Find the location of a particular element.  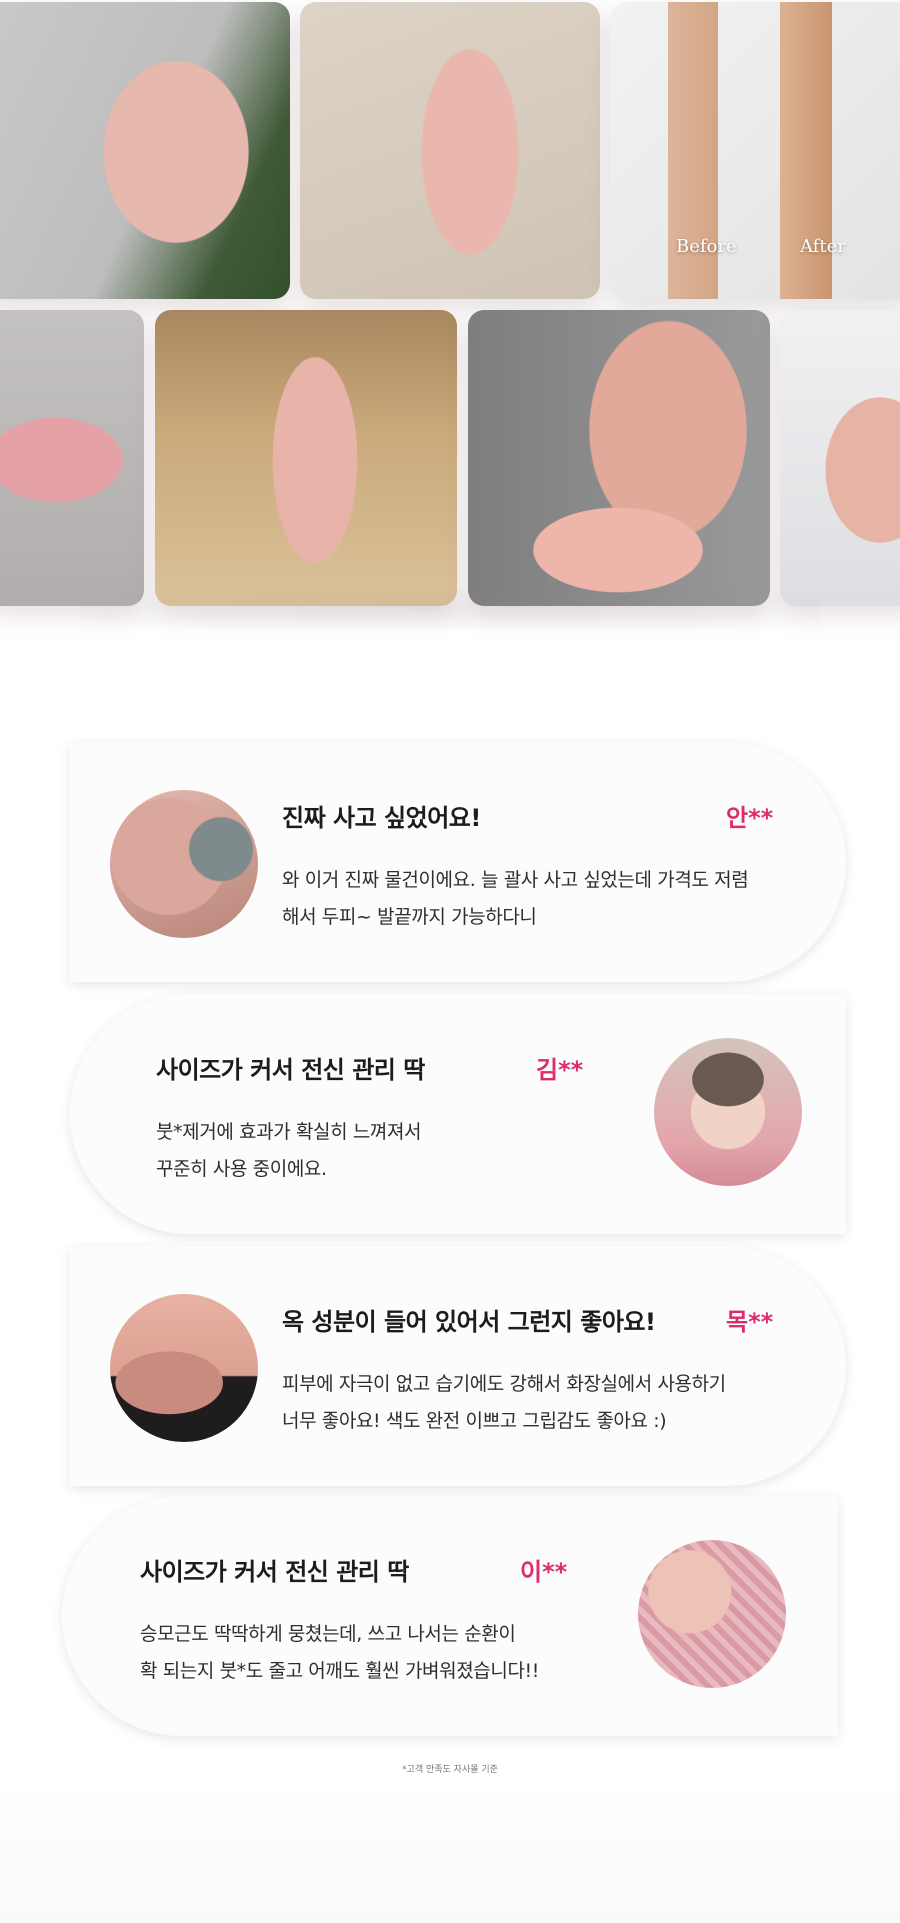

review-author: 이** is located at coordinates (544, 1572).